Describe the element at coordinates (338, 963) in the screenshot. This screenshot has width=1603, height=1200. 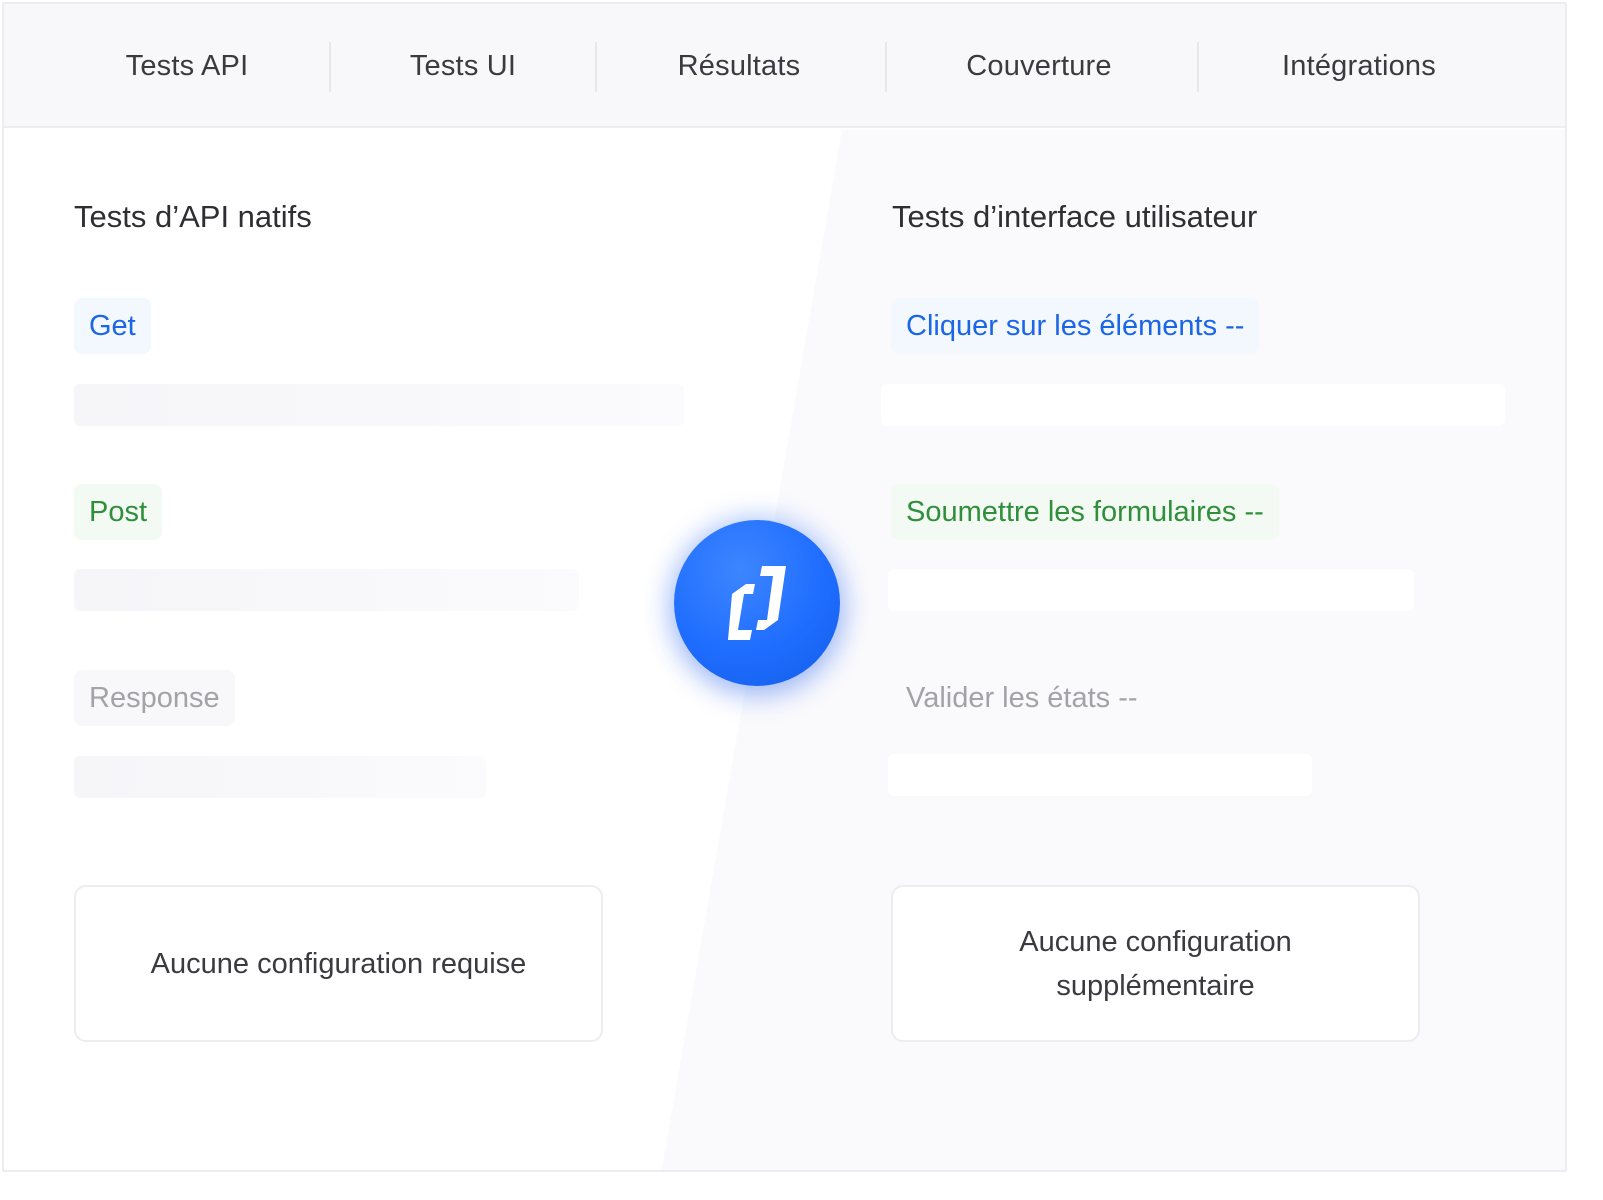
I see `api-no-config-card: Aucune configuration requise` at that location.